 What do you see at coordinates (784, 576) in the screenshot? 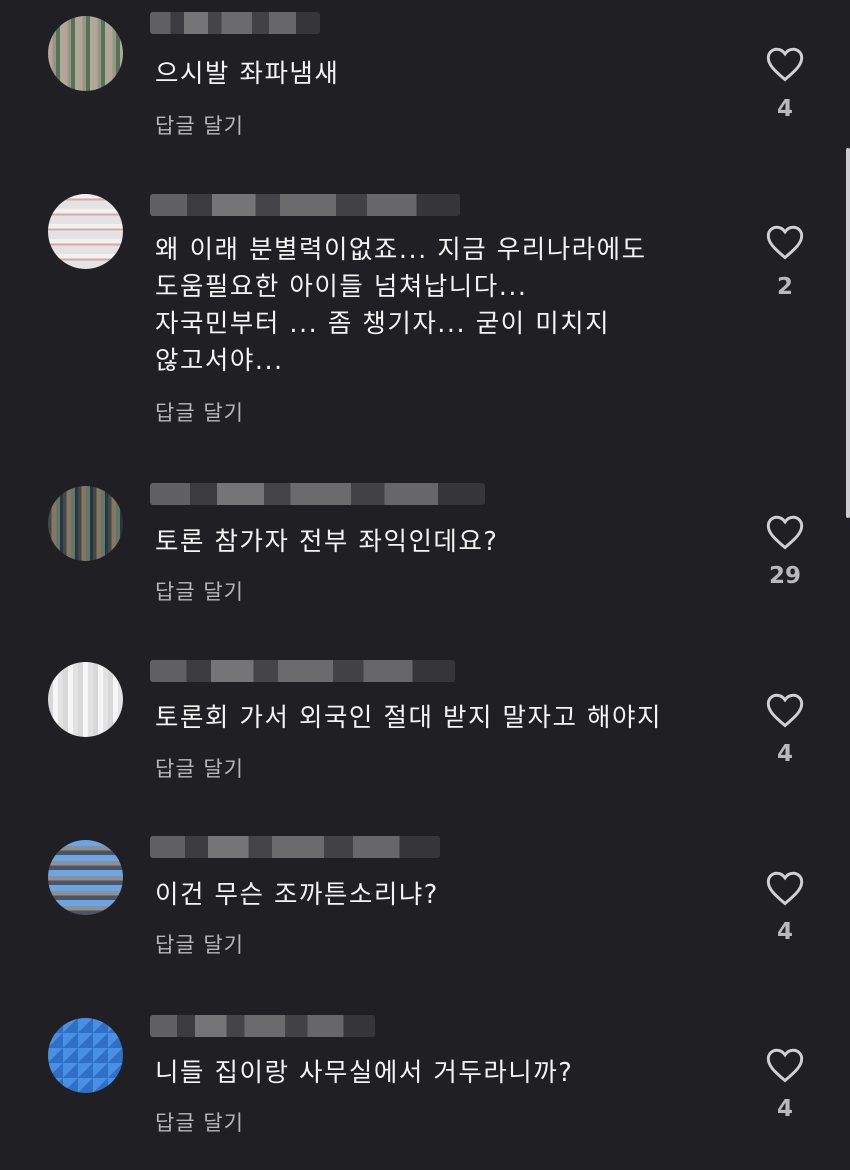
I see `like-count: 29` at bounding box center [784, 576].